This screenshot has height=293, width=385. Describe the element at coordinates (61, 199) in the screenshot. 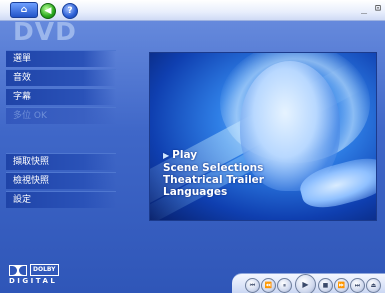

I see `menu-item-settings: 設定` at that location.